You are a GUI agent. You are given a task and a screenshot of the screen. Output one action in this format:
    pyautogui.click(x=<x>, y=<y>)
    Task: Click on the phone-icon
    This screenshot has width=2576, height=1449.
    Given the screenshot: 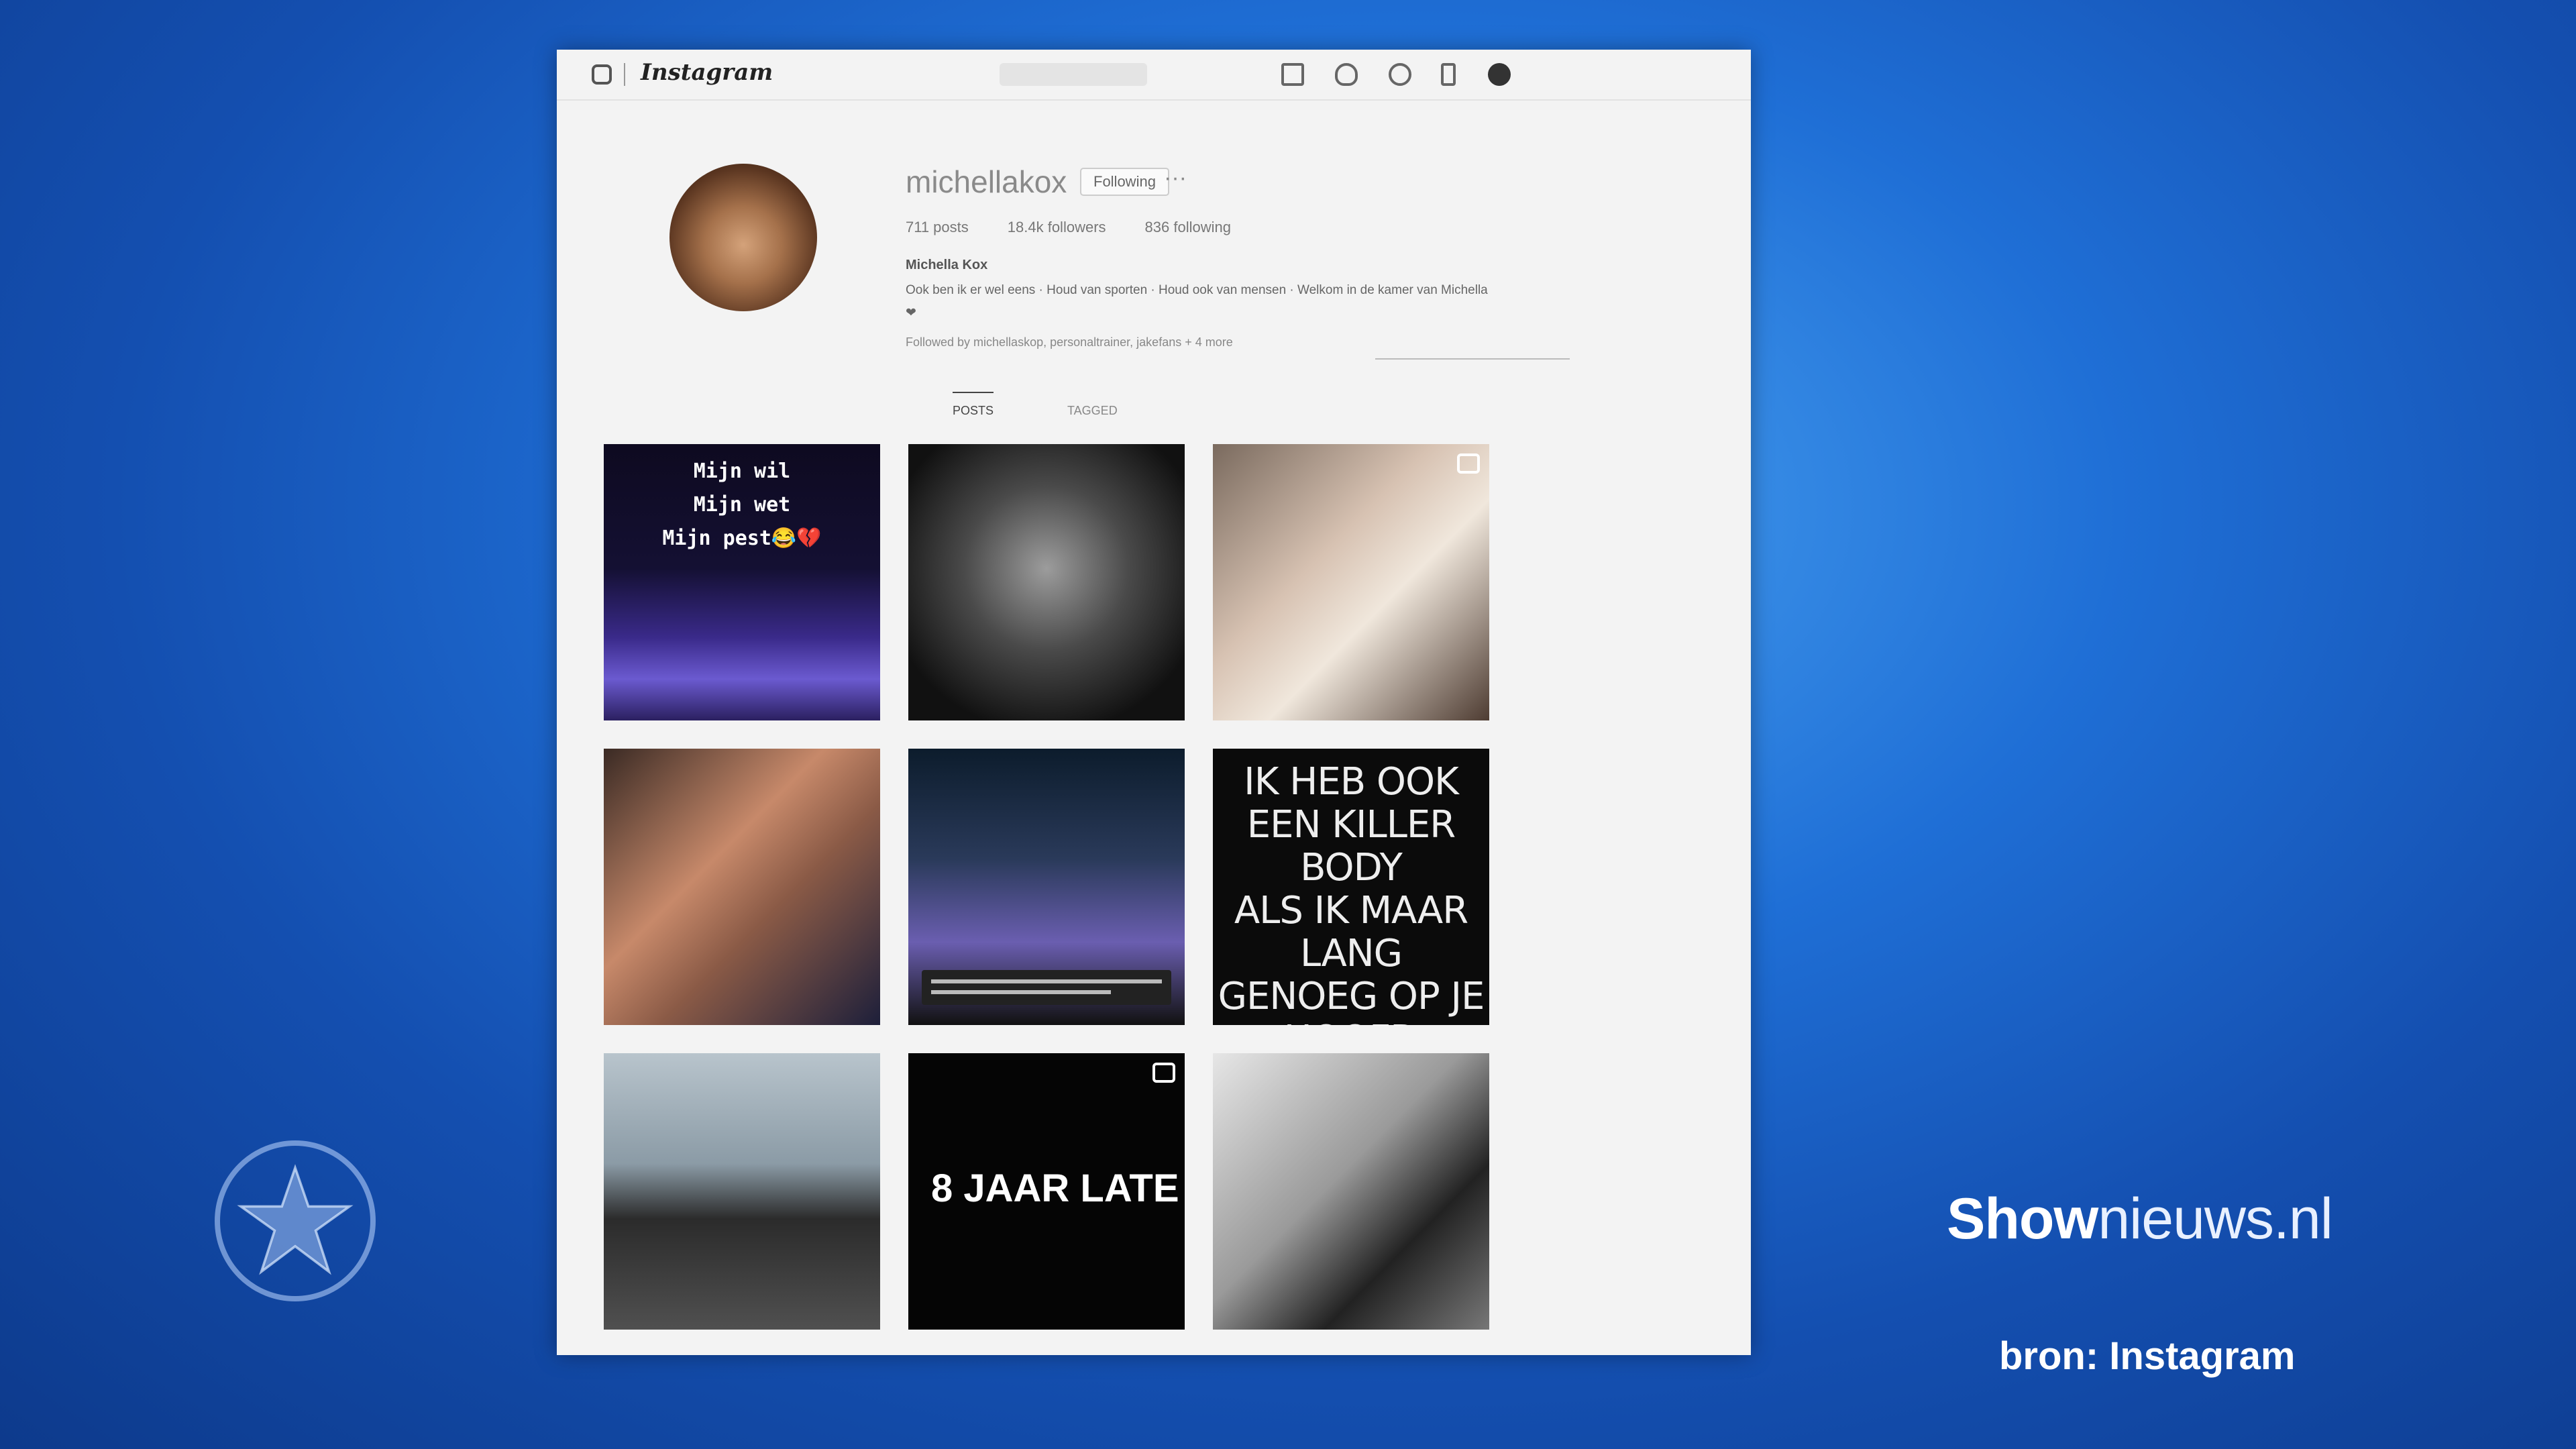 What is the action you would take?
    pyautogui.click(x=1448, y=74)
    